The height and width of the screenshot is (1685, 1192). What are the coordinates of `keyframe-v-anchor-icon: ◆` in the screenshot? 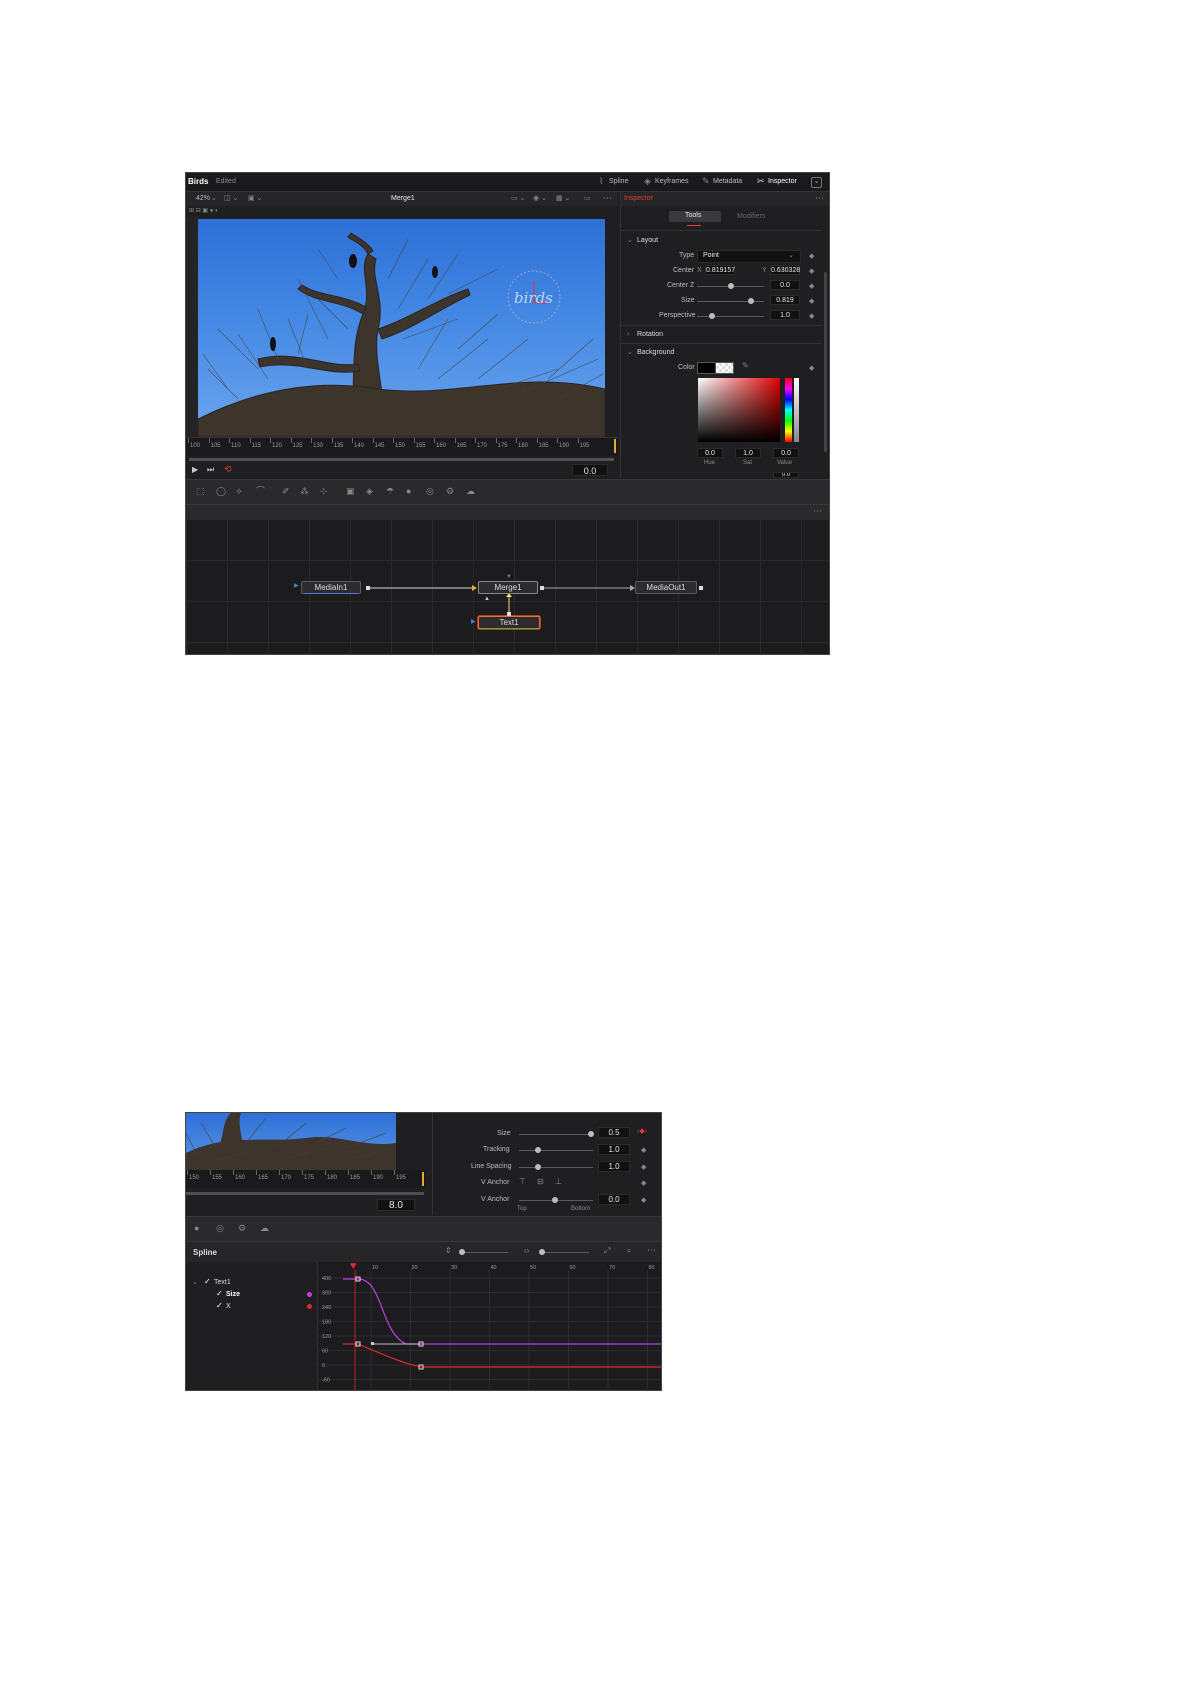 It's located at (643, 1183).